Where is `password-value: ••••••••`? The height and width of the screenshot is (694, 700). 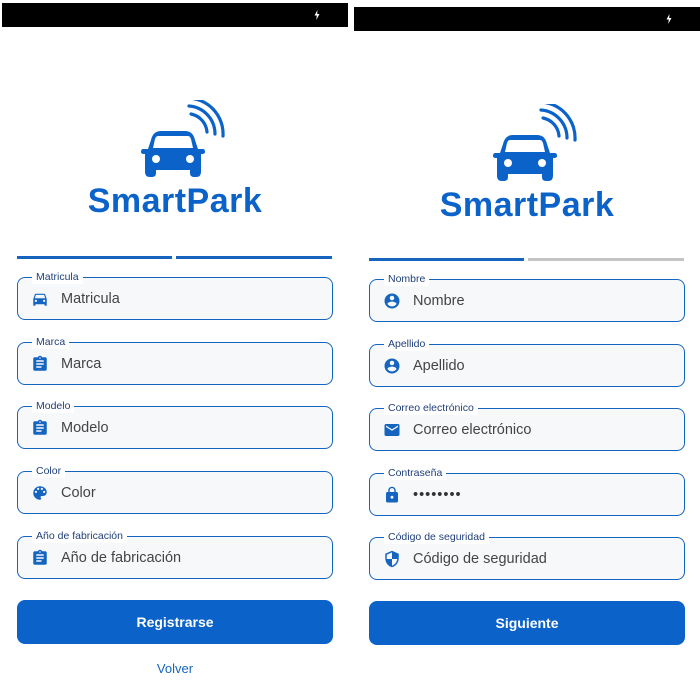 password-value: •••••••• is located at coordinates (437, 495).